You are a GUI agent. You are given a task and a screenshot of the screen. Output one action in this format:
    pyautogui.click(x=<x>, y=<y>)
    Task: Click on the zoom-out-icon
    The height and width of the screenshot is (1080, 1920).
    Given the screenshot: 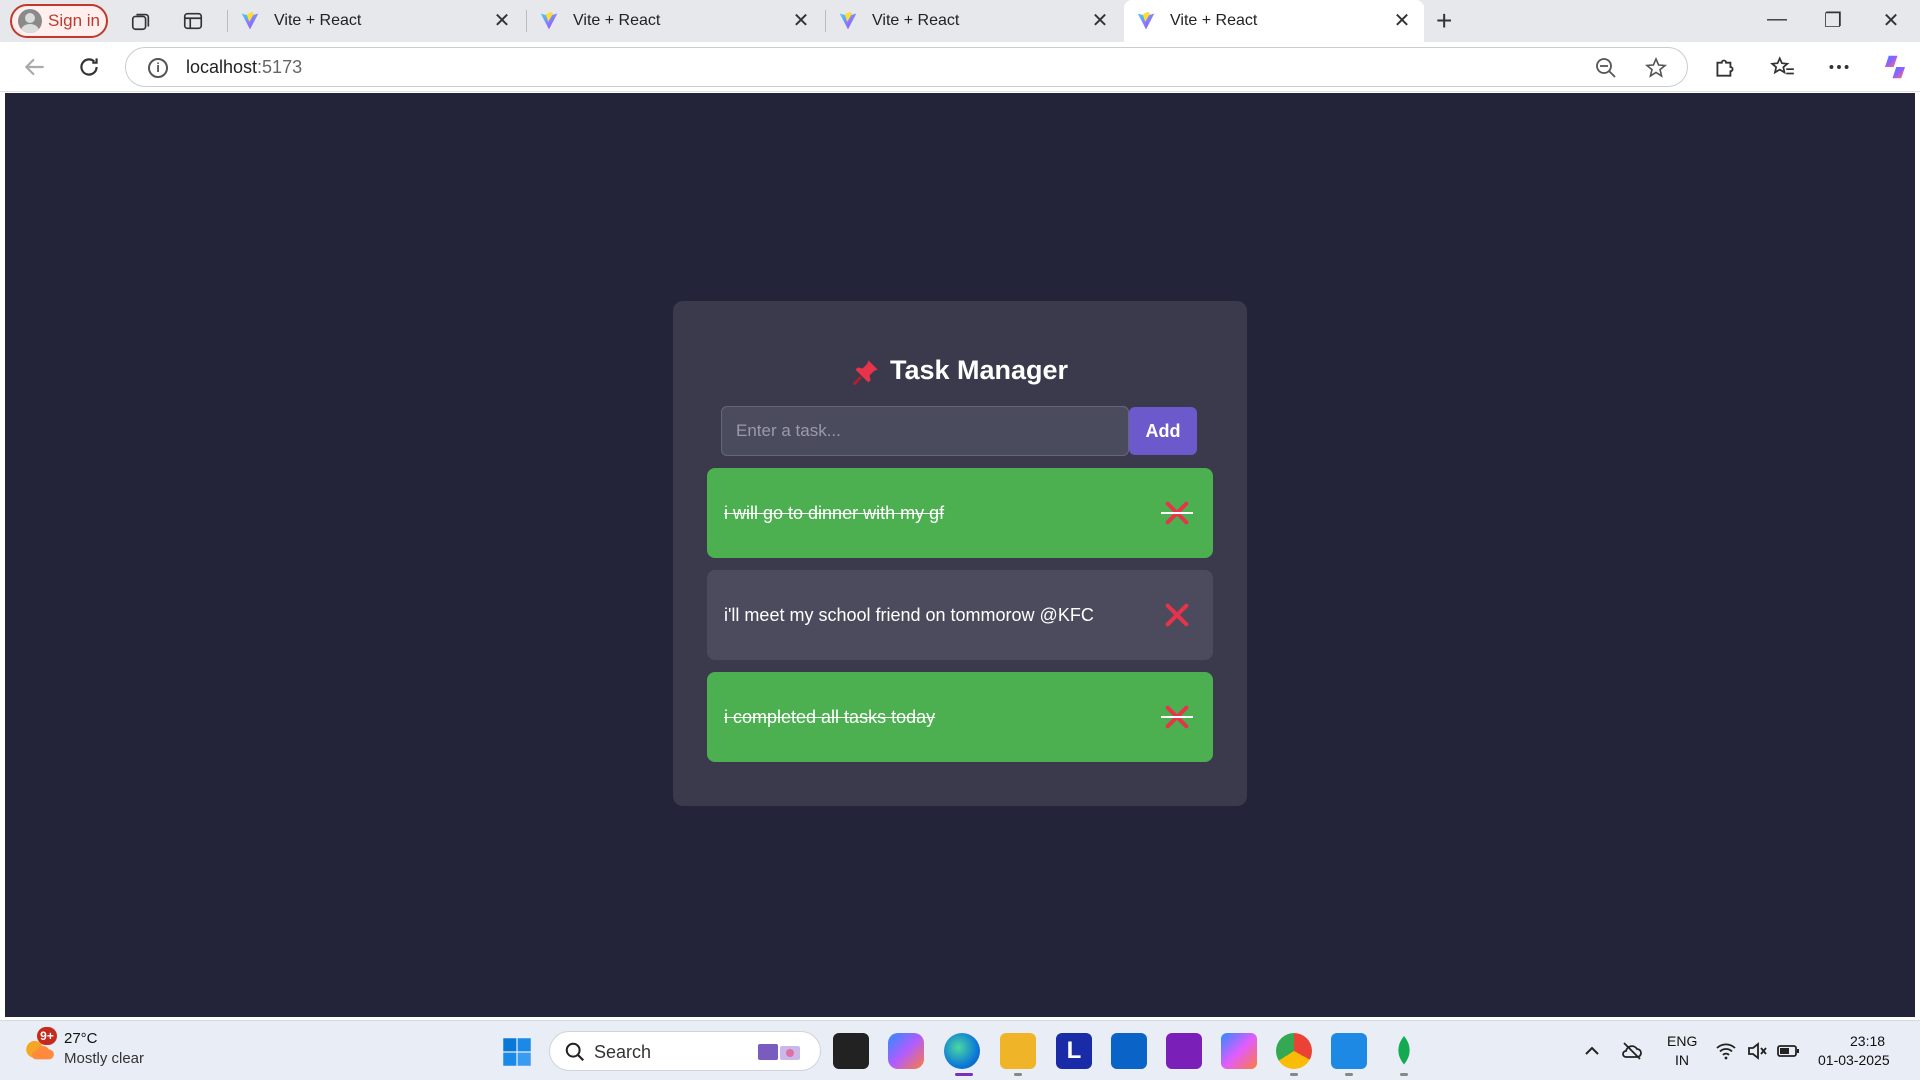 What is the action you would take?
    pyautogui.click(x=1606, y=68)
    